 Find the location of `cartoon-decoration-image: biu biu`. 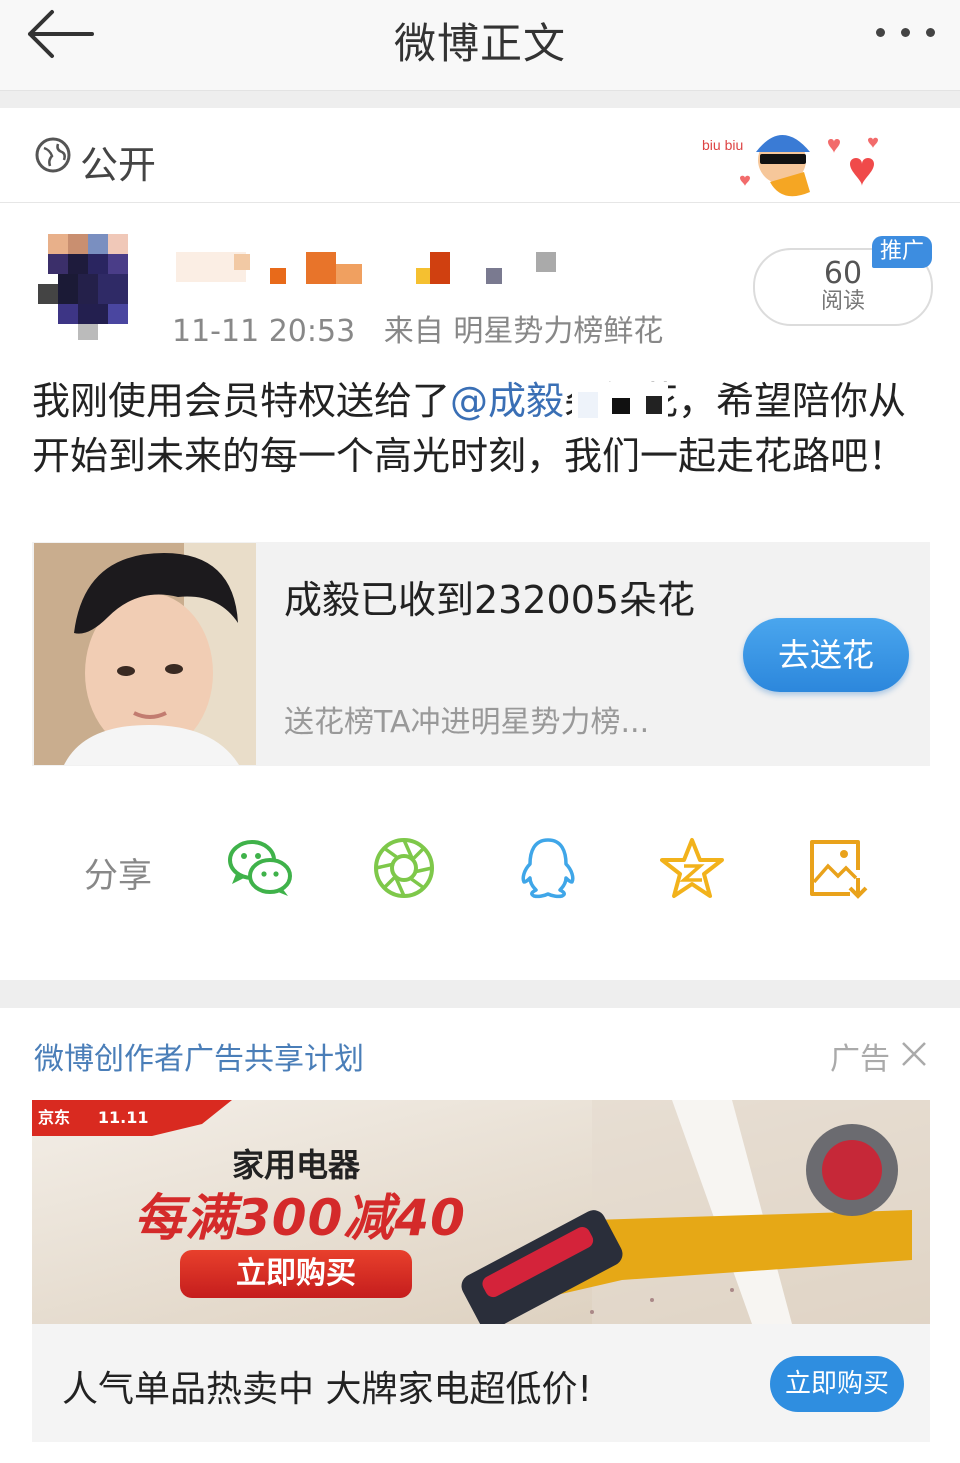

cartoon-decoration-image: biu biu is located at coordinates (800, 158).